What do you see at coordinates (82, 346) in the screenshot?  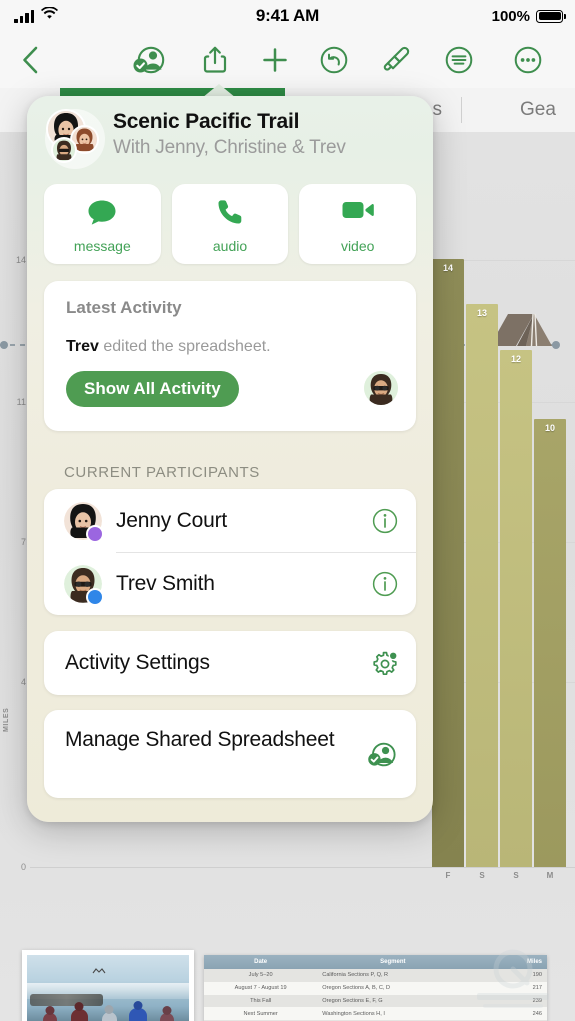 I see `latest-activity-actor: Trev` at bounding box center [82, 346].